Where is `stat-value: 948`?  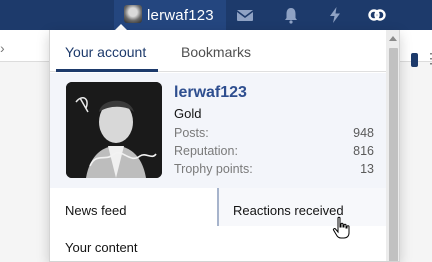
stat-value: 948 is located at coordinates (363, 133).